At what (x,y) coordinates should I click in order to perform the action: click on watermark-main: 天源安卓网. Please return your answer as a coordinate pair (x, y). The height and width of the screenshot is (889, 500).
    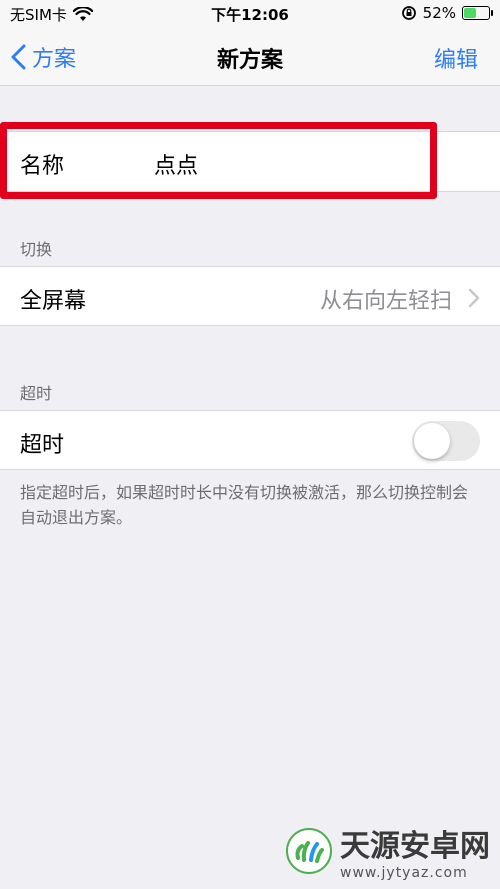
    Looking at the image, I should click on (415, 846).